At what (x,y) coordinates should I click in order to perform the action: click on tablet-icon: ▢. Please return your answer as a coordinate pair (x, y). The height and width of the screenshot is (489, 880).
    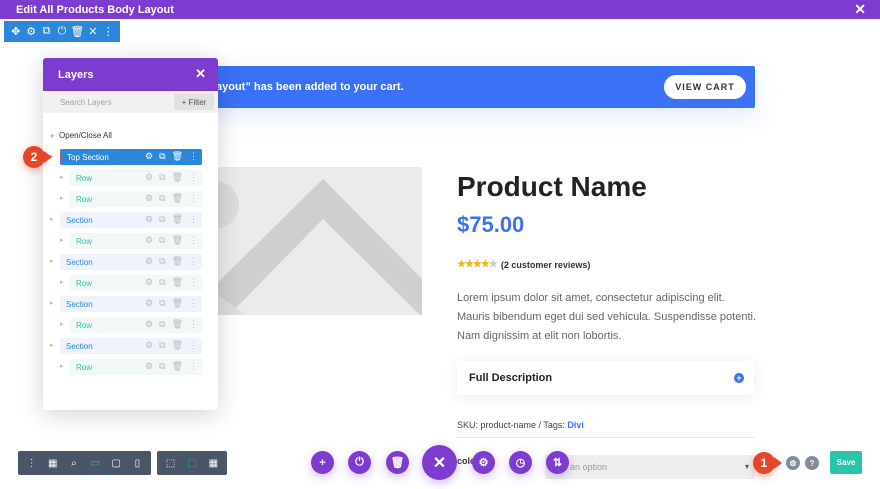
    Looking at the image, I should click on (116, 463).